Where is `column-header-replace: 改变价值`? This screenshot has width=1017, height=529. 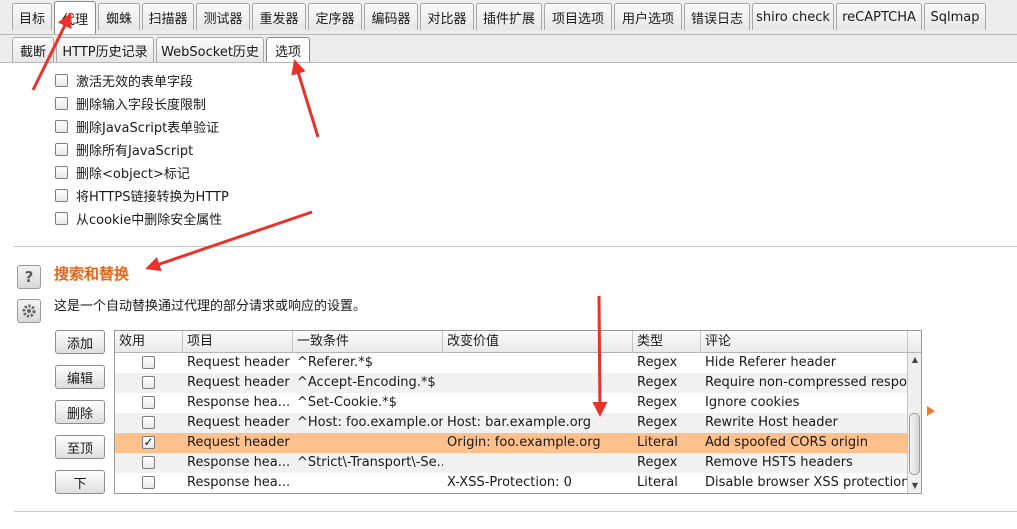 column-header-replace: 改变价值 is located at coordinates (538, 342).